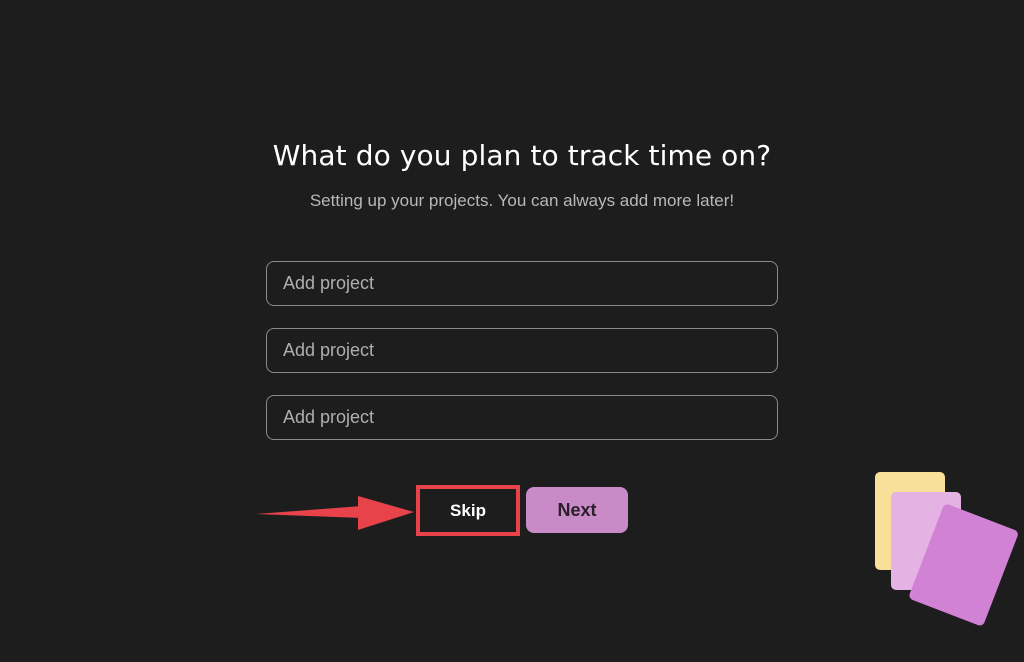 The image size is (1024, 662). What do you see at coordinates (577, 510) in the screenshot?
I see `next-button: Next` at bounding box center [577, 510].